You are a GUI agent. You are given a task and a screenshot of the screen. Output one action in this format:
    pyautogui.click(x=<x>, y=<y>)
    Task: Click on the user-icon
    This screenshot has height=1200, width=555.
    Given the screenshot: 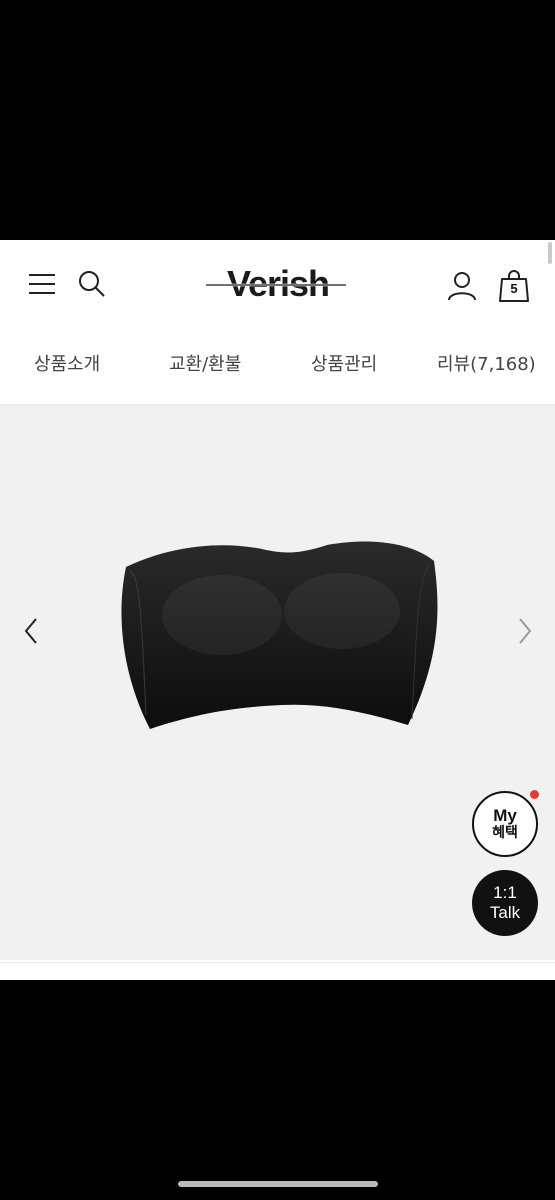 What is the action you would take?
    pyautogui.click(x=462, y=286)
    